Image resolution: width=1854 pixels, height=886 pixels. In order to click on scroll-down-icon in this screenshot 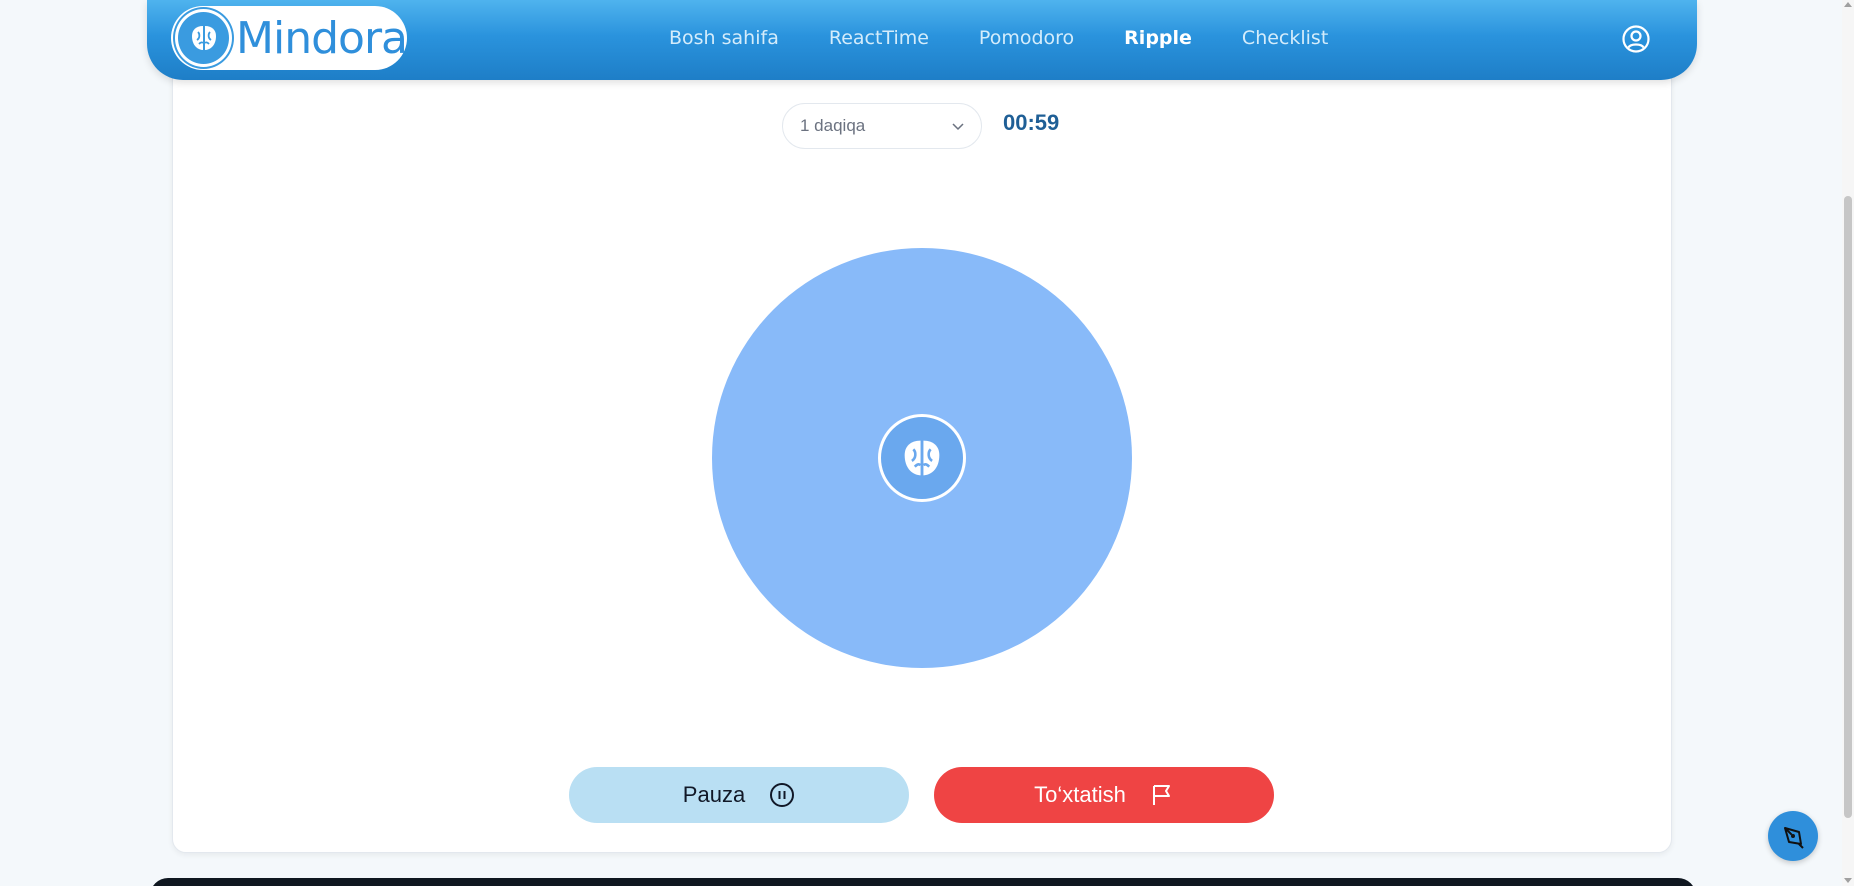, I will do `click(1848, 880)`.